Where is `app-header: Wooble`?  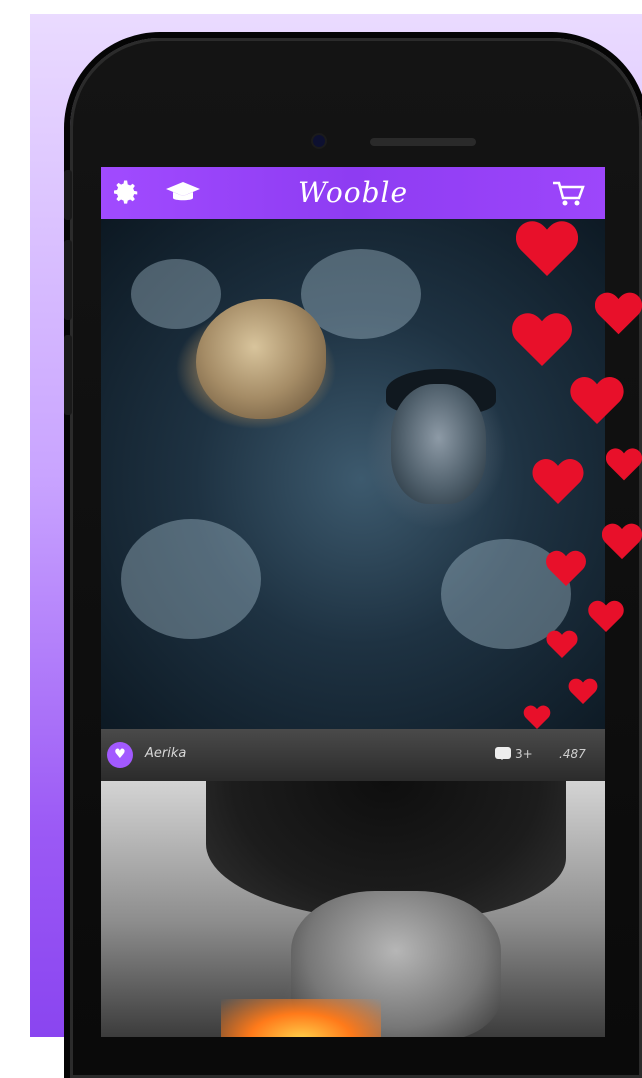
app-header: Wooble is located at coordinates (353, 193).